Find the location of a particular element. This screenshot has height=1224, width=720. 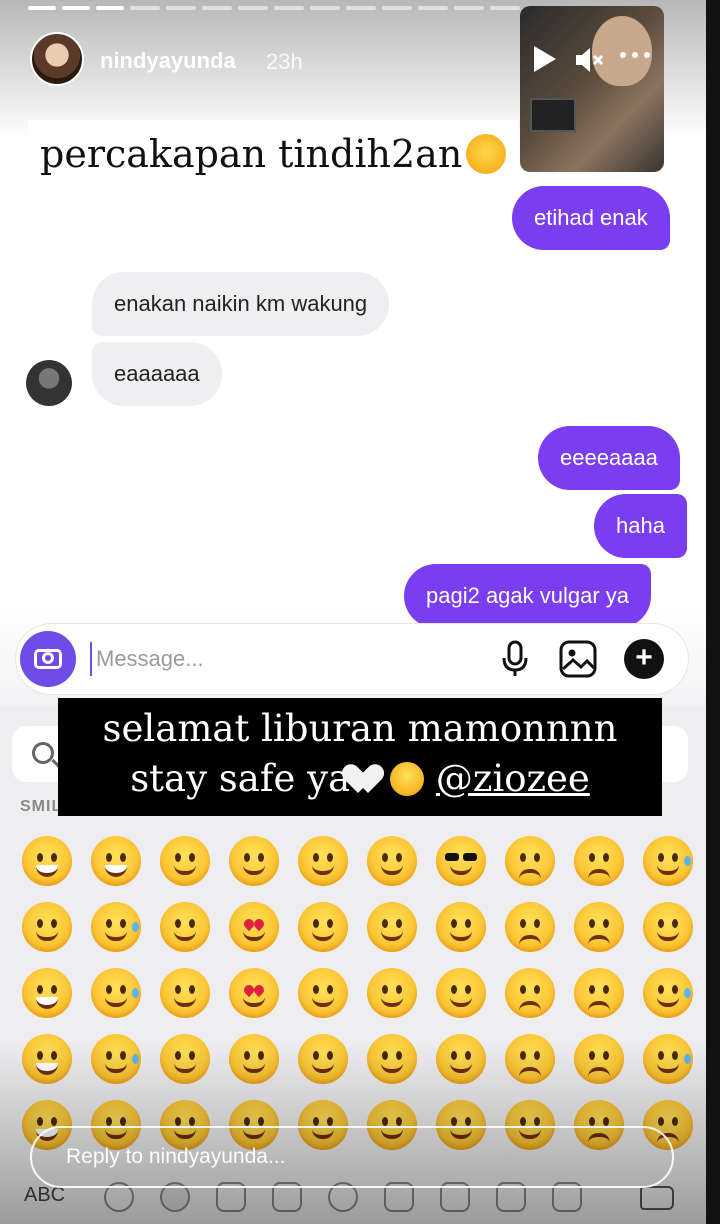

reply-bar is located at coordinates (352, 1157).